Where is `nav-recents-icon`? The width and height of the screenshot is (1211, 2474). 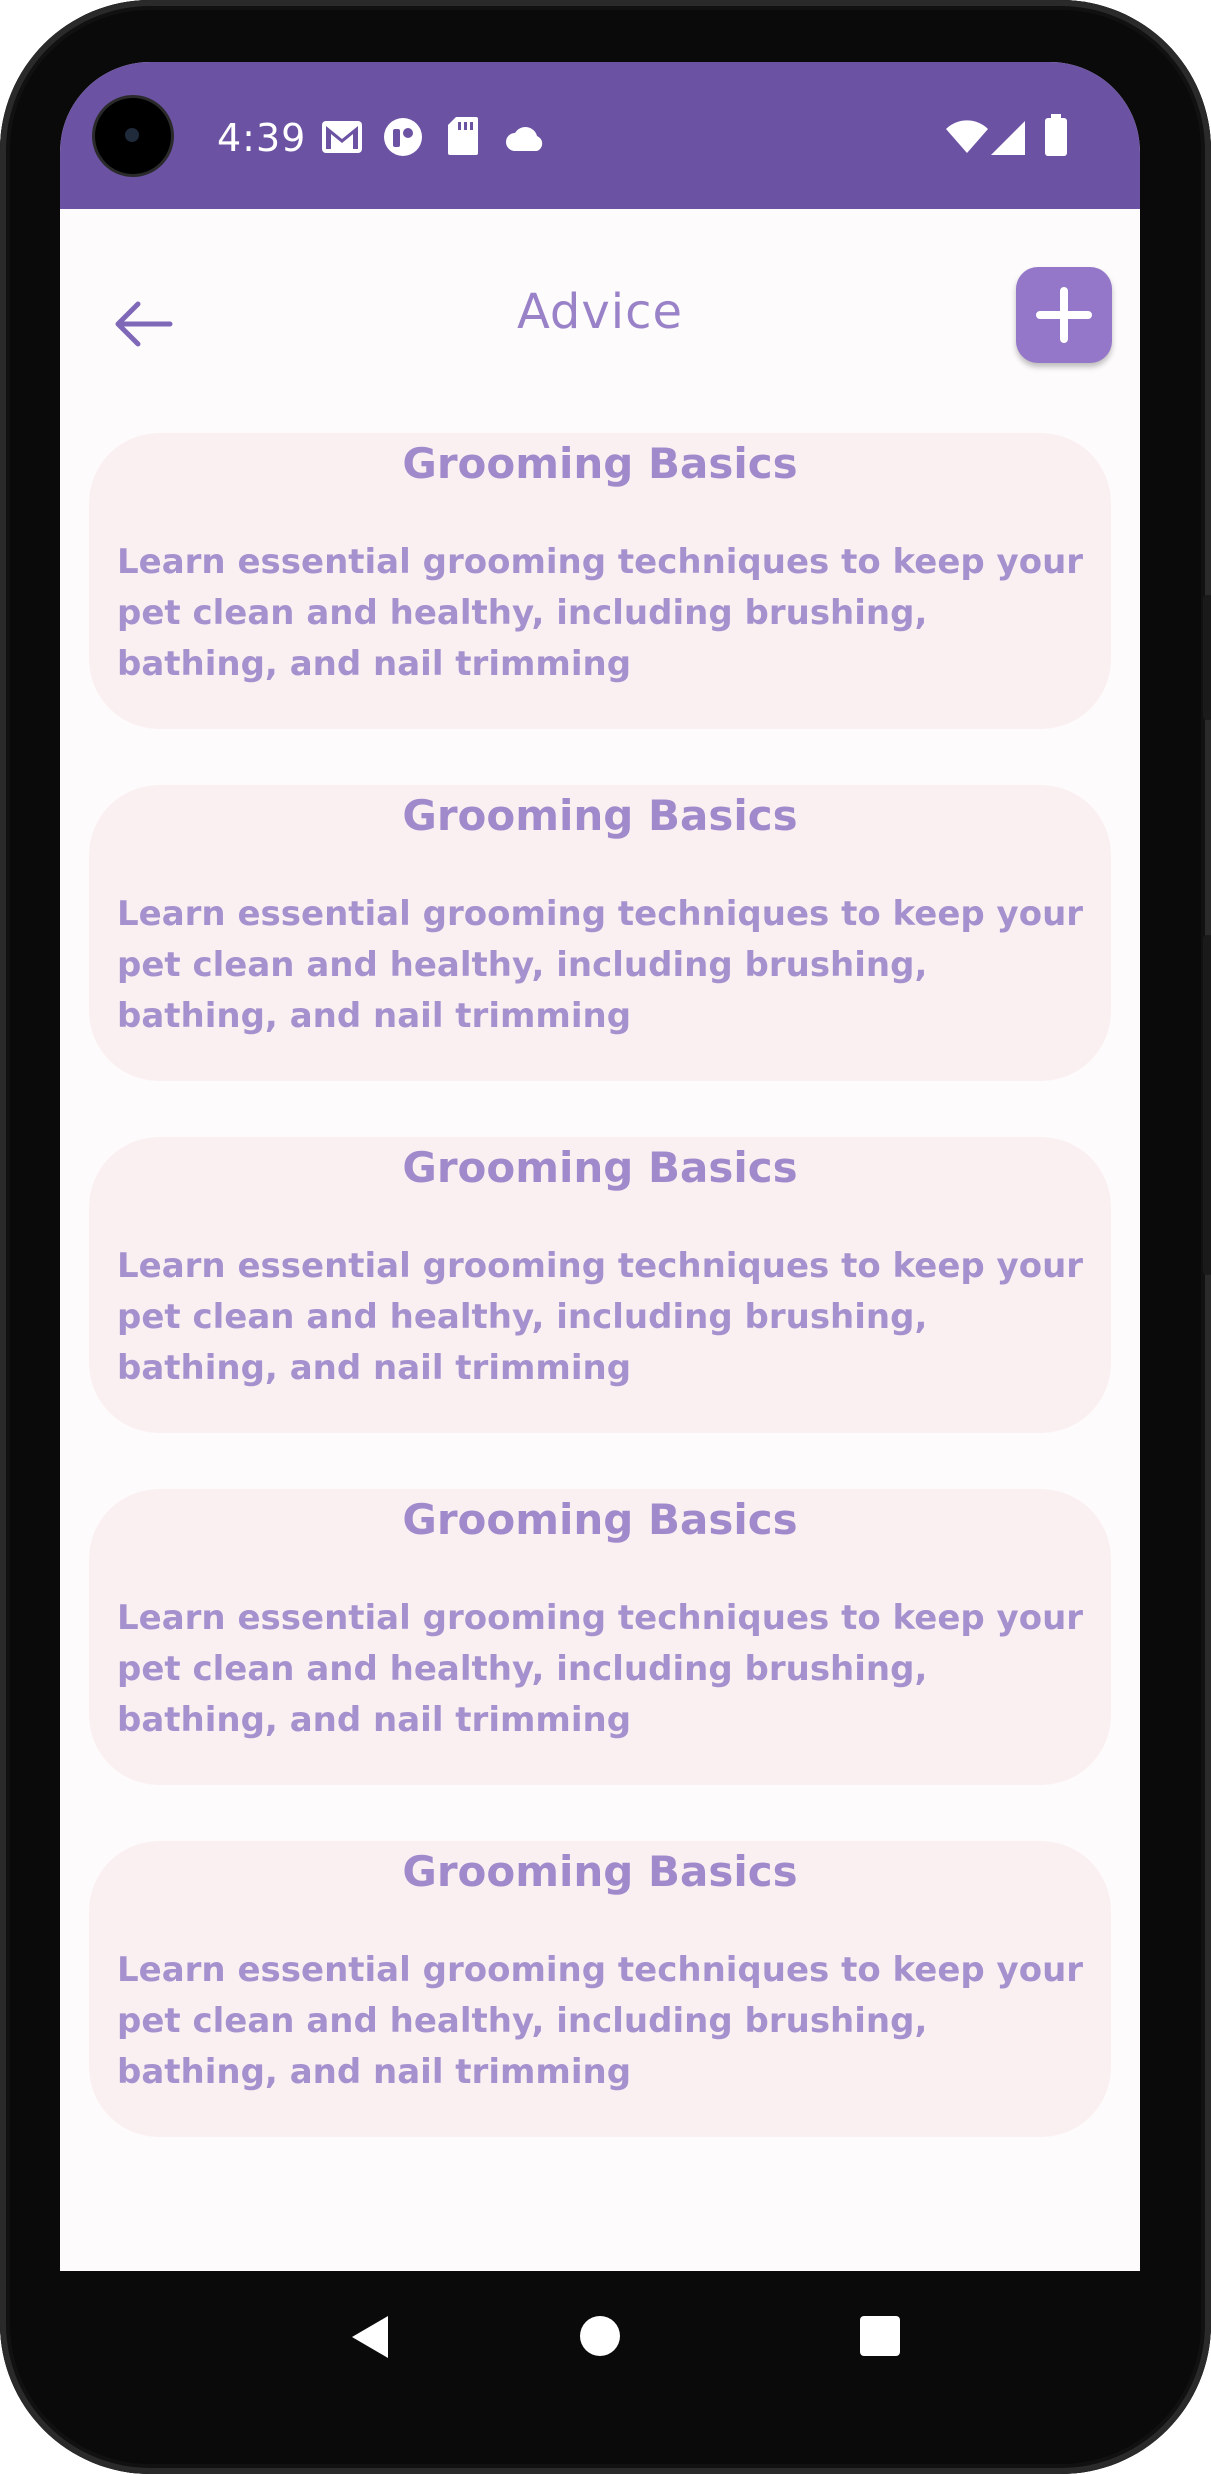 nav-recents-icon is located at coordinates (880, 2336).